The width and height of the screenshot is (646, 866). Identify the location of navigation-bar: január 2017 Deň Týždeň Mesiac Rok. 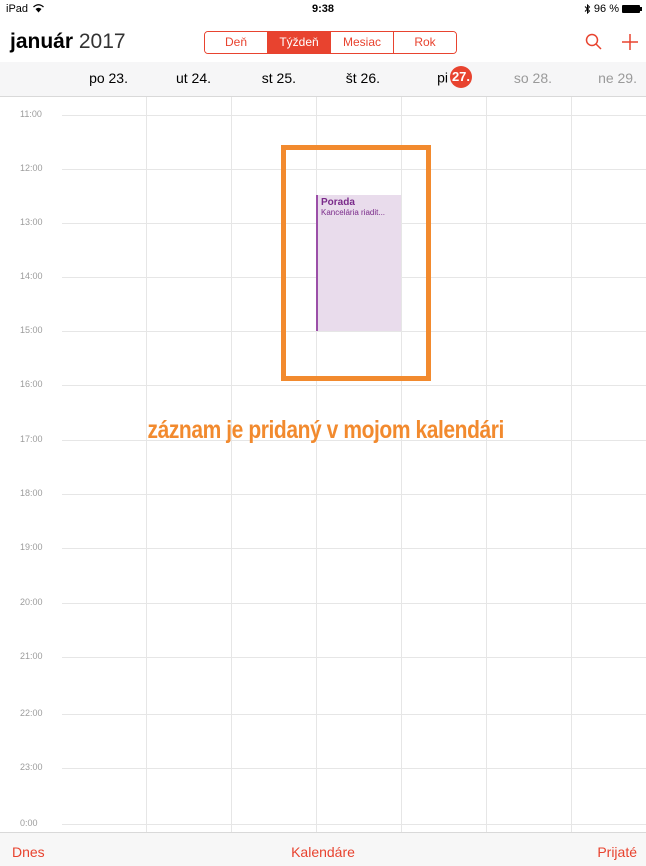
(323, 42).